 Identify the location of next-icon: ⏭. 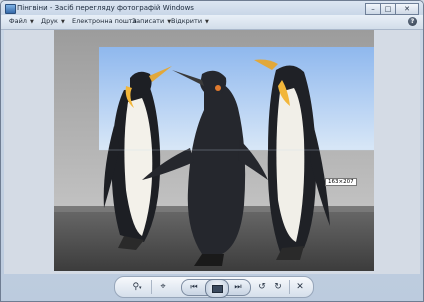
(238, 286).